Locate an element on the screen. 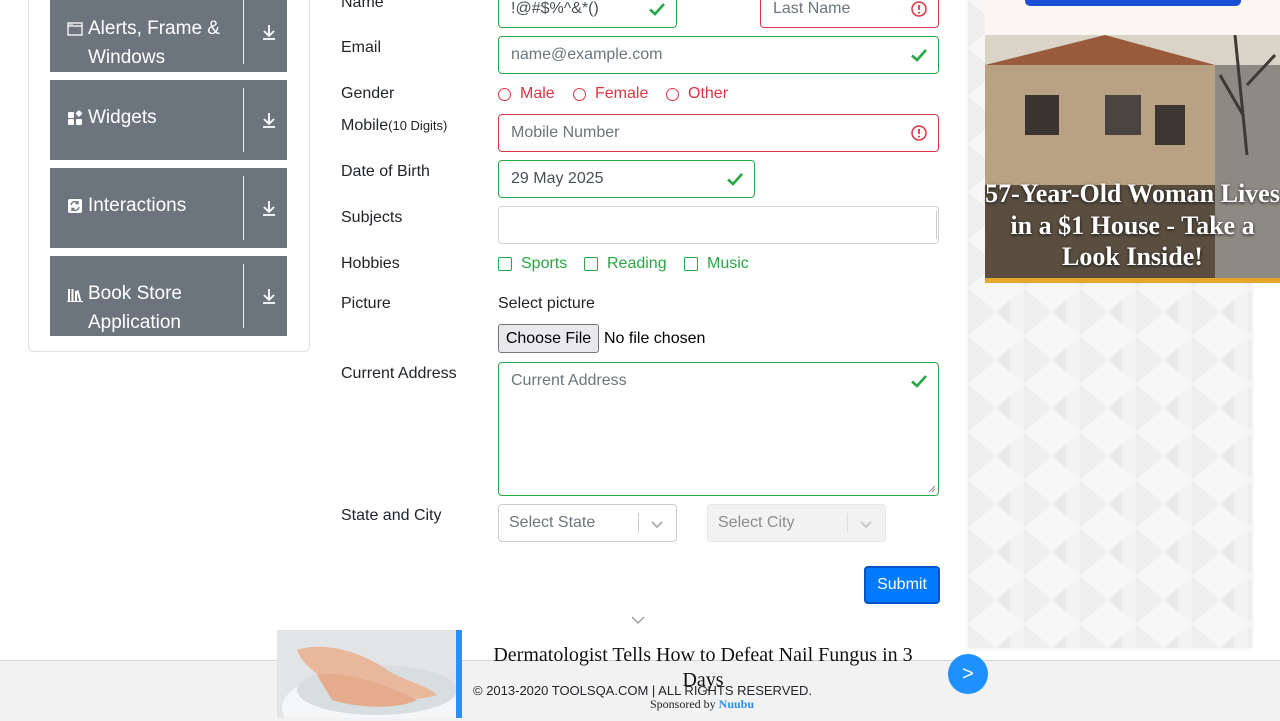 Image resolution: width=1280 pixels, height=721 pixels. gender-option-female: Female is located at coordinates (610, 94).